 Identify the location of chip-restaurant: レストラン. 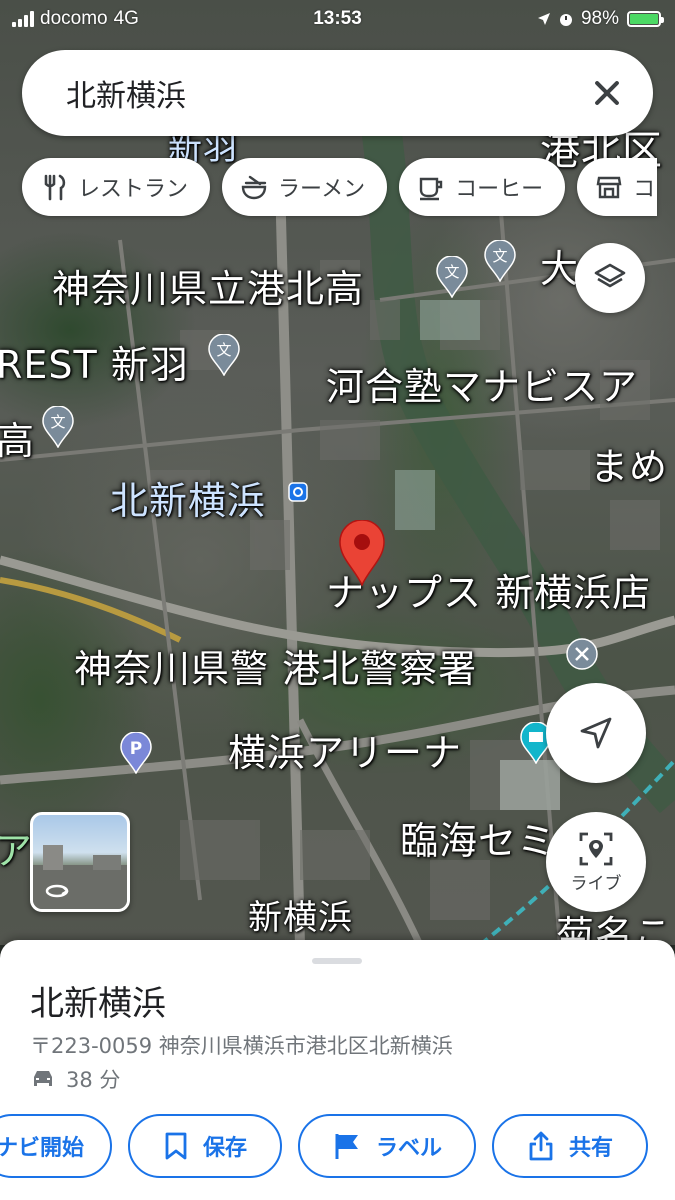
(116, 187).